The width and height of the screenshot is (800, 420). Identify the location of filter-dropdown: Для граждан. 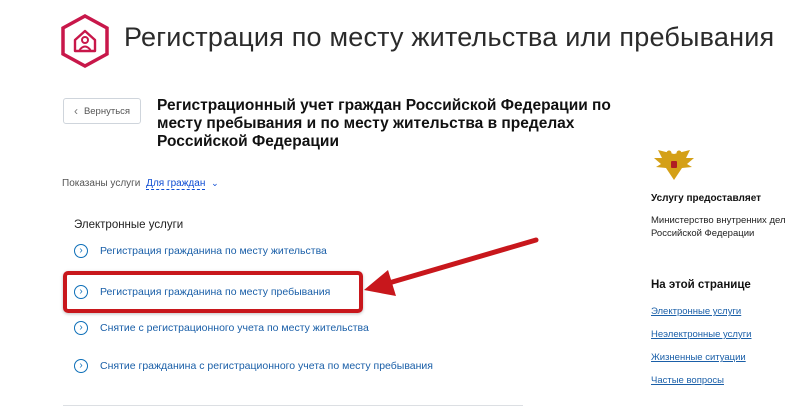
(176, 184).